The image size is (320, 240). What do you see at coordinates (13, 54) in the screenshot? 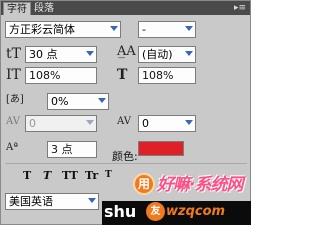
I see `font-size-icon: tT` at bounding box center [13, 54].